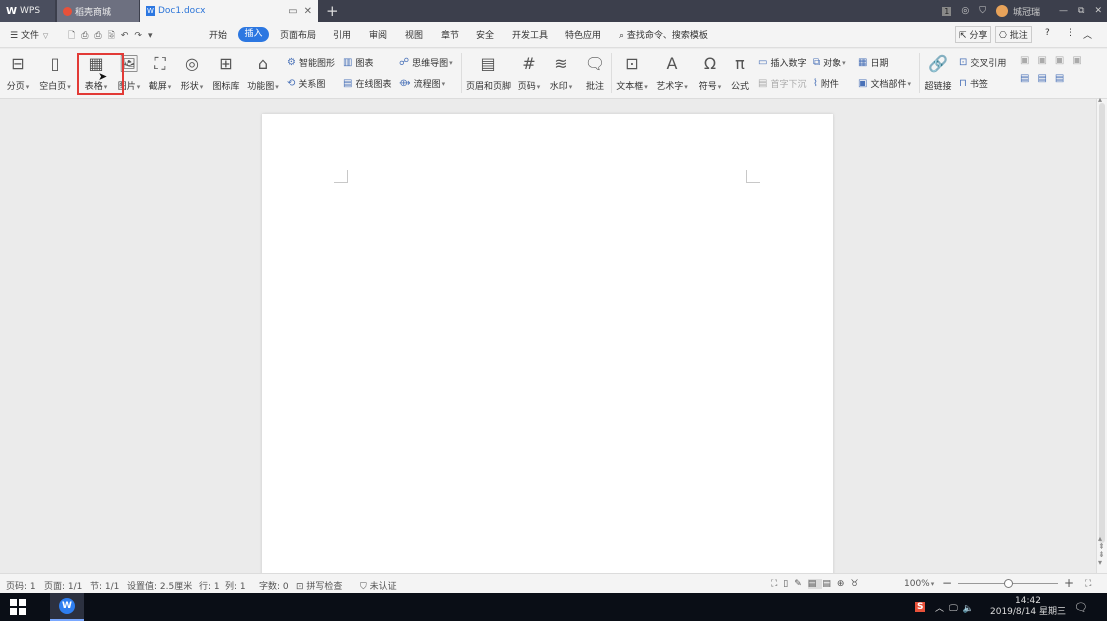 Image resolution: width=1107 pixels, height=621 pixels. What do you see at coordinates (308, 11) in the screenshot?
I see `close-tab-icon: ✕` at bounding box center [308, 11].